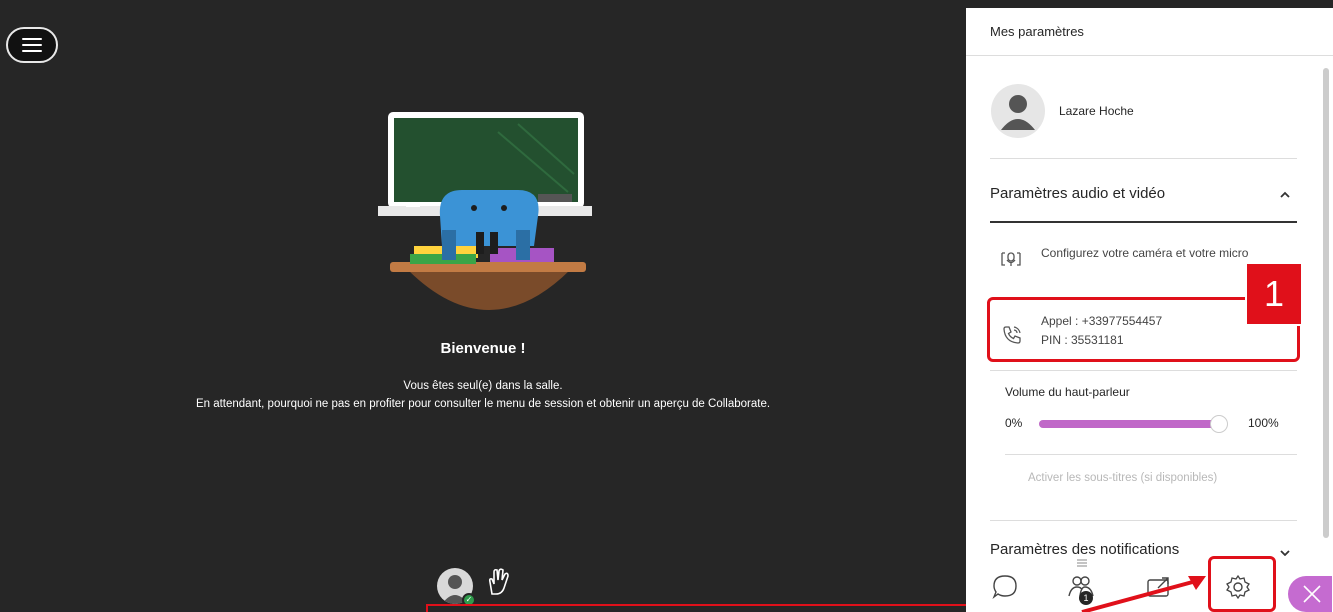 Image resolution: width=1333 pixels, height=612 pixels. I want to click on volume-max-label: 100%, so click(1263, 423).